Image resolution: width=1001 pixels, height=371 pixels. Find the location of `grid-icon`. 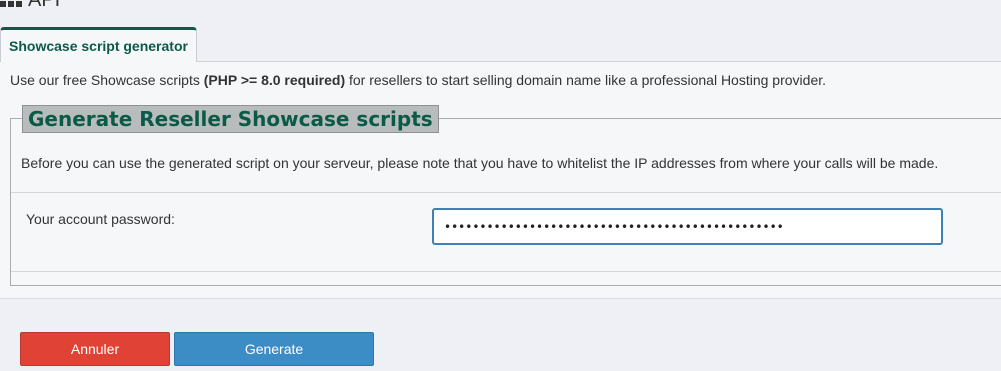

grid-icon is located at coordinates (11, 3).